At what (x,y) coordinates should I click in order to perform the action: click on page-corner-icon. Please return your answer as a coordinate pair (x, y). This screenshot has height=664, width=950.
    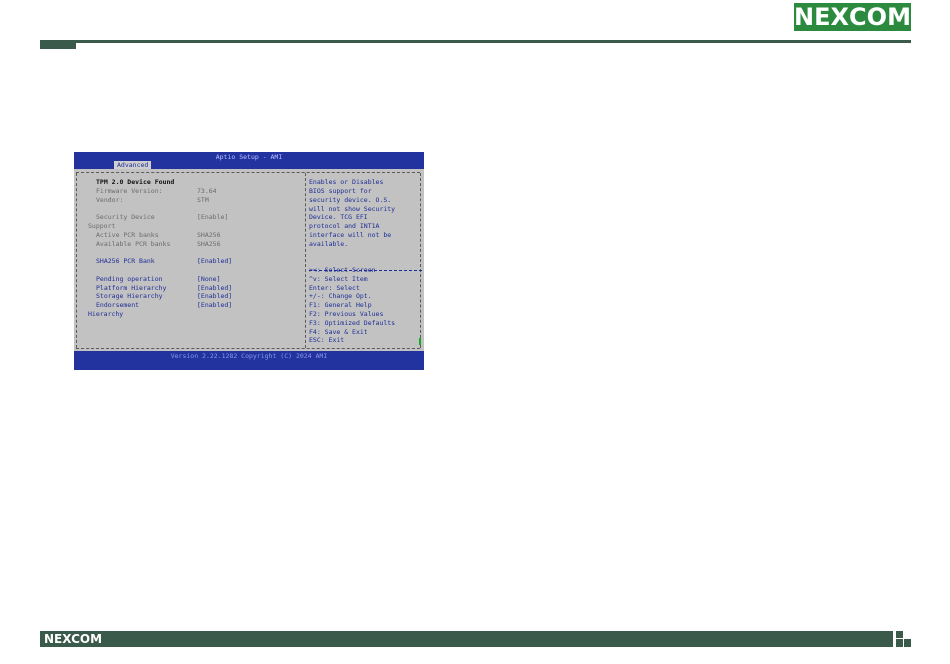
    Looking at the image, I should click on (903, 639).